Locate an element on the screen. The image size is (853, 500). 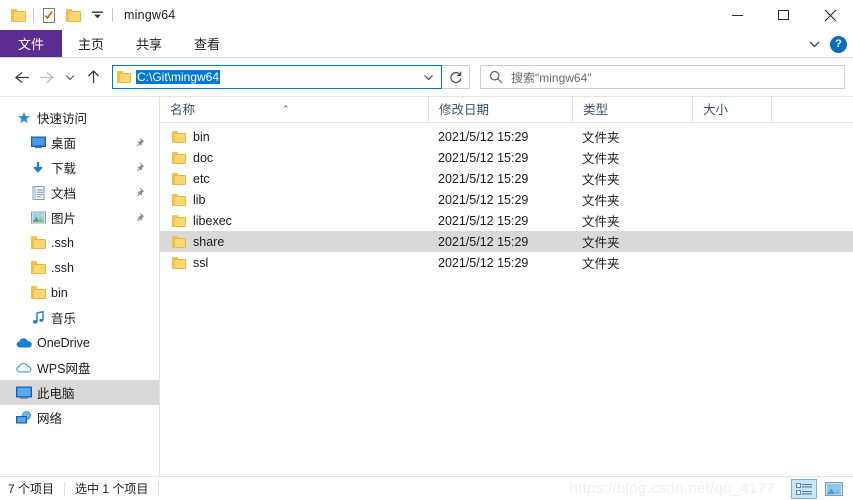
music-icon is located at coordinates (38, 317).